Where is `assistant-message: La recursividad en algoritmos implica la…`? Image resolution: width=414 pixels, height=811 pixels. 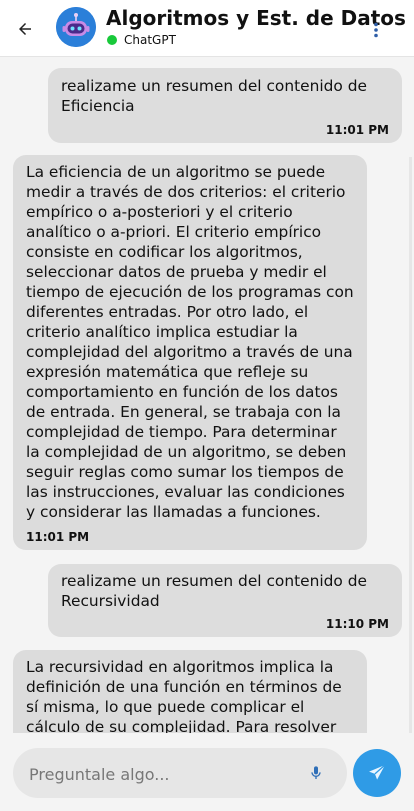 assistant-message: La recursividad en algoritmos implica la… is located at coordinates (190, 691).